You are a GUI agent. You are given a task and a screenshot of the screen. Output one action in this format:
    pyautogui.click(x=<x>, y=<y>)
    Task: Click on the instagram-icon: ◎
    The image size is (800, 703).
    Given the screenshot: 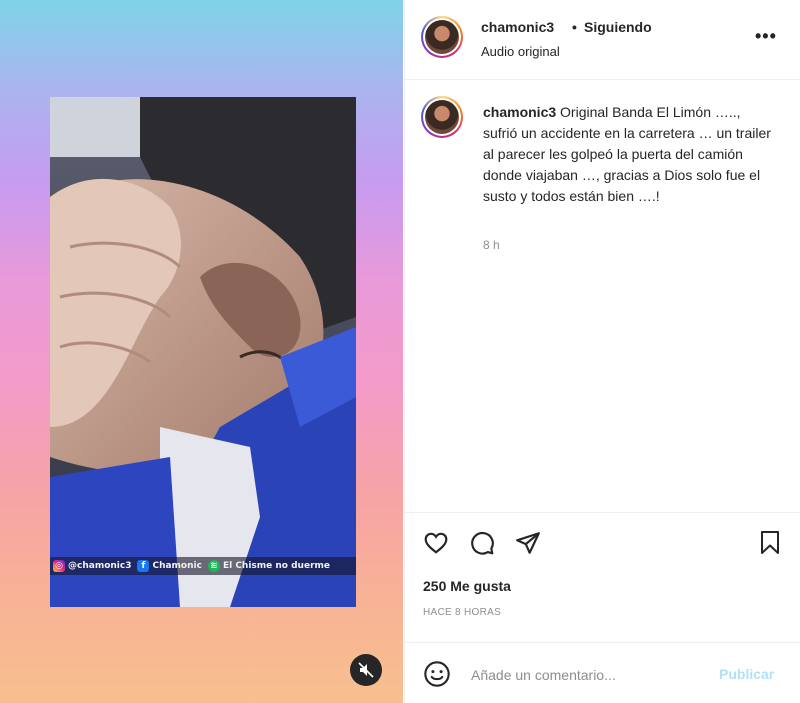 What is the action you would take?
    pyautogui.click(x=59, y=566)
    